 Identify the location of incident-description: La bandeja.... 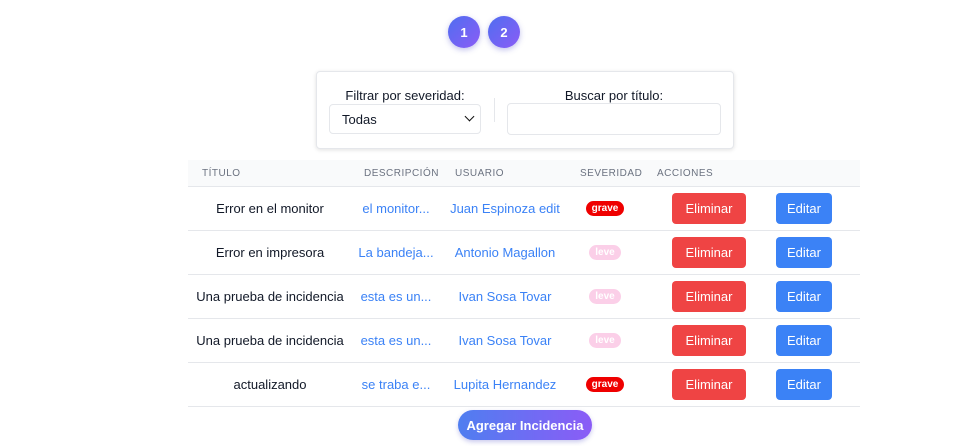
(396, 252).